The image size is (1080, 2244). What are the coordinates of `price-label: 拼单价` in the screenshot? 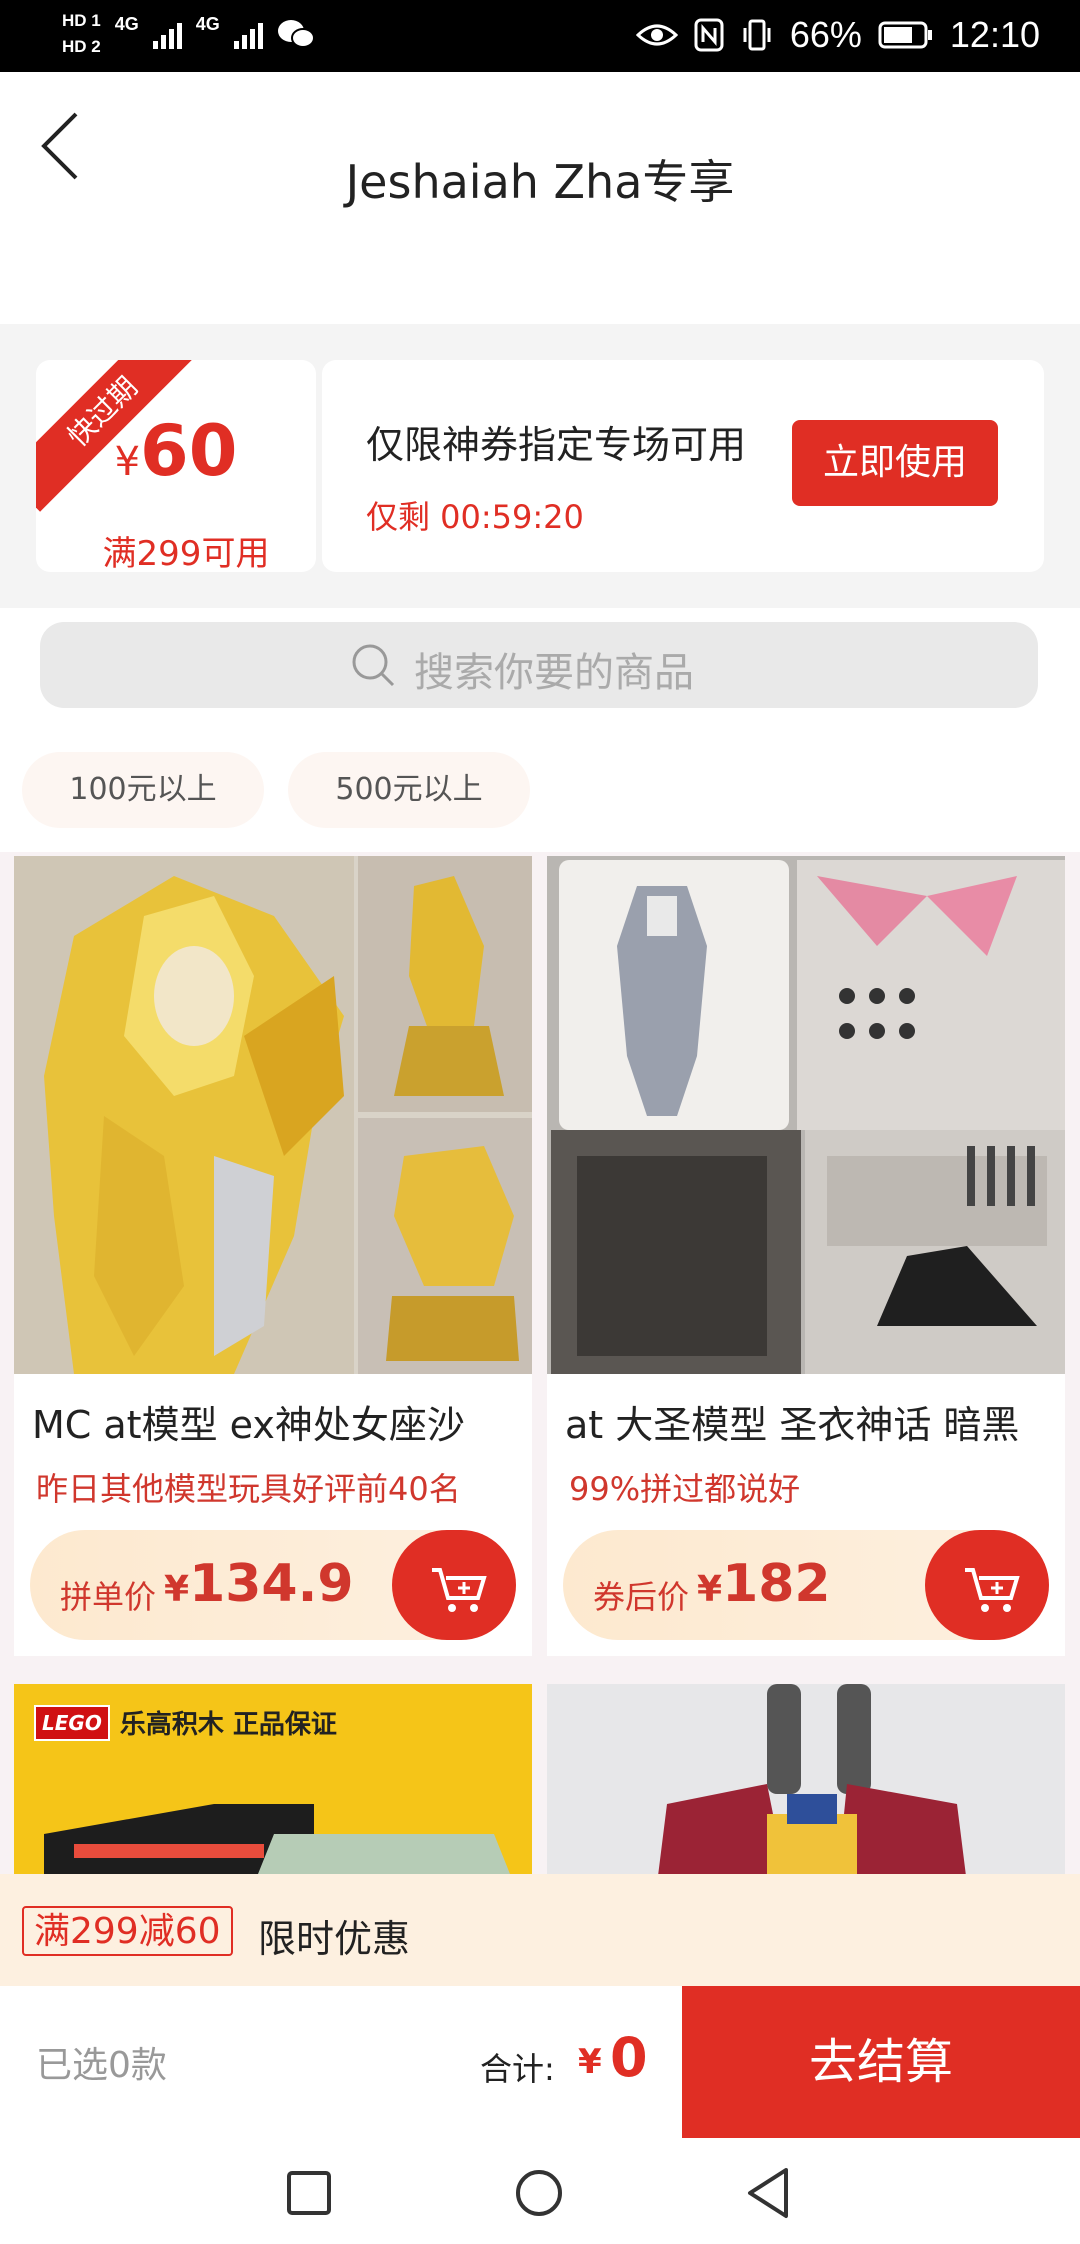 It's located at (108, 1597).